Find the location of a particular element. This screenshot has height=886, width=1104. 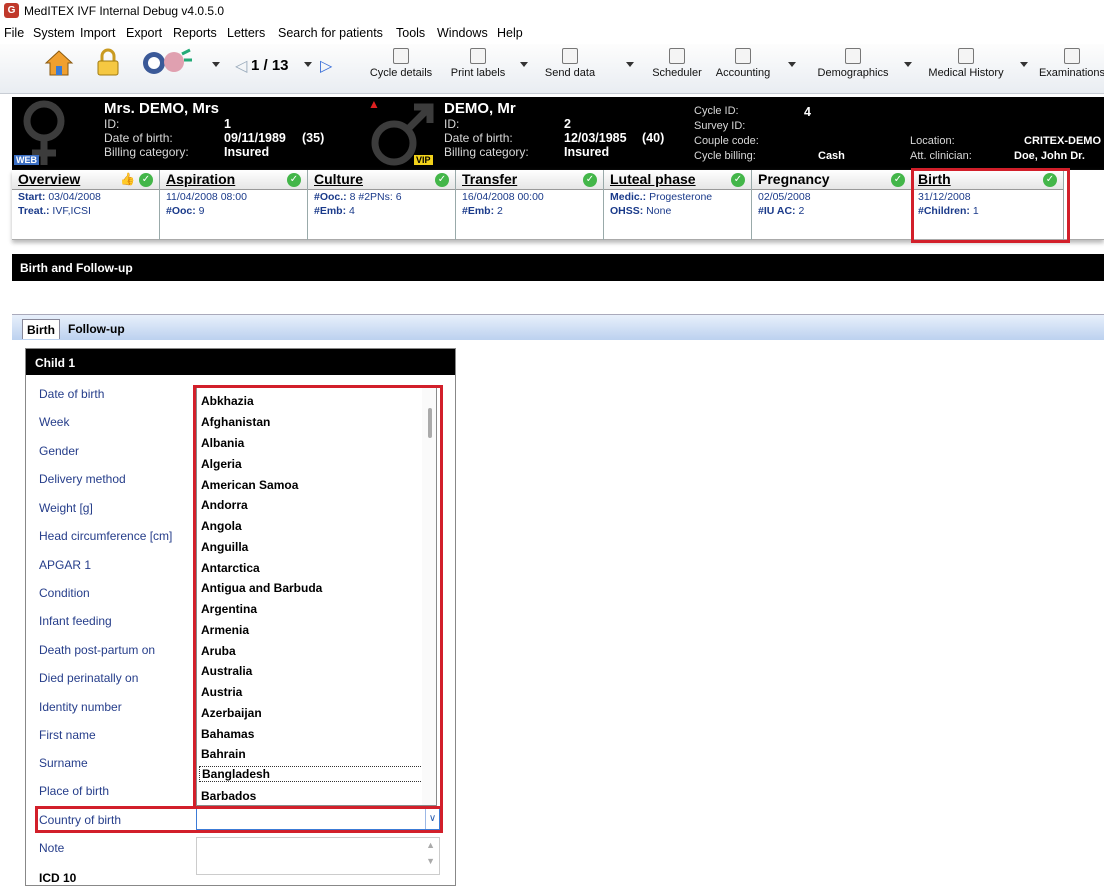

note-textarea: ▲ ▼ is located at coordinates (318, 856).